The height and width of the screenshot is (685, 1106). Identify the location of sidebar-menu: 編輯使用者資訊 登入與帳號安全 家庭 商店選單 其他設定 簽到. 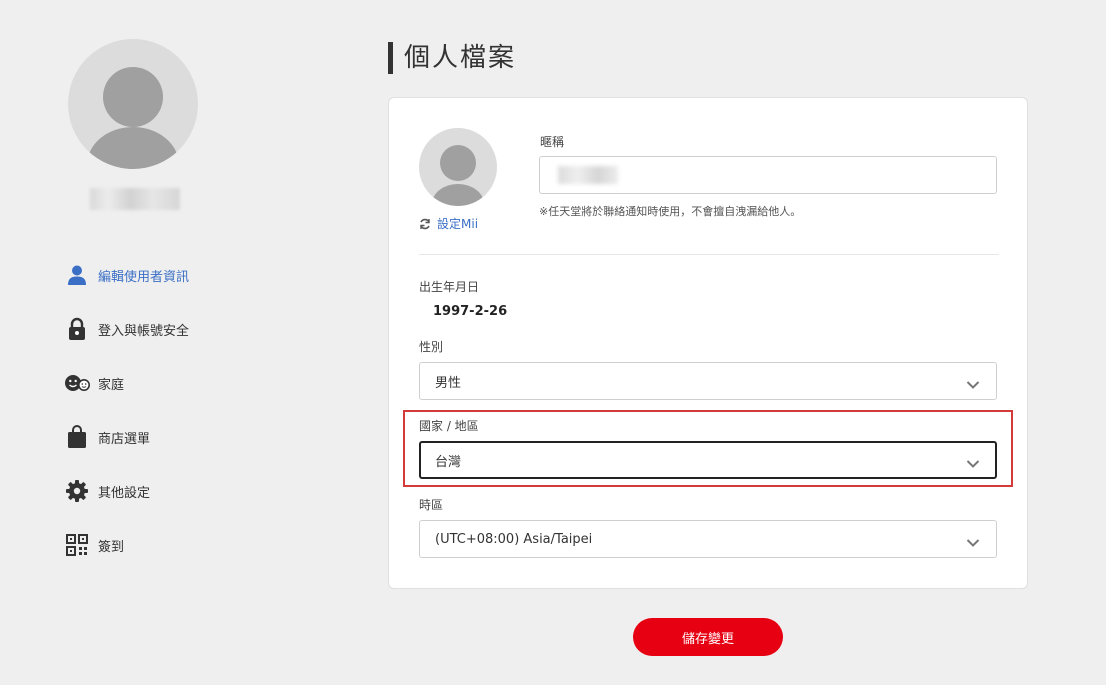
(126, 410).